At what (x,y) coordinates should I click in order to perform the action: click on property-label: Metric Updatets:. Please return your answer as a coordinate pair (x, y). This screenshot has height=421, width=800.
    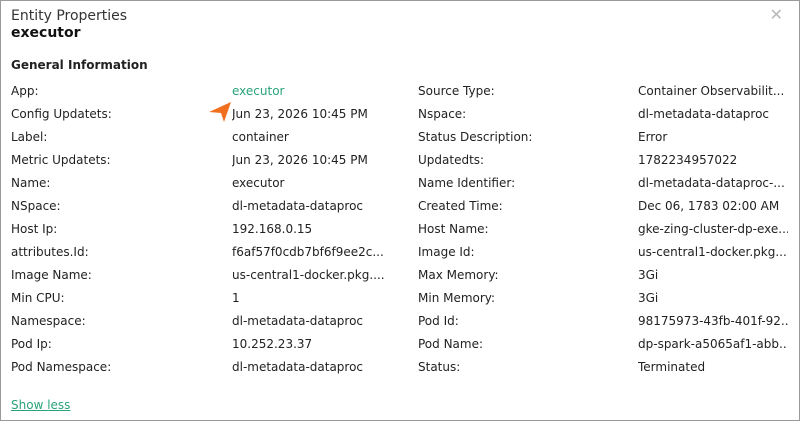
    Looking at the image, I should click on (61, 160).